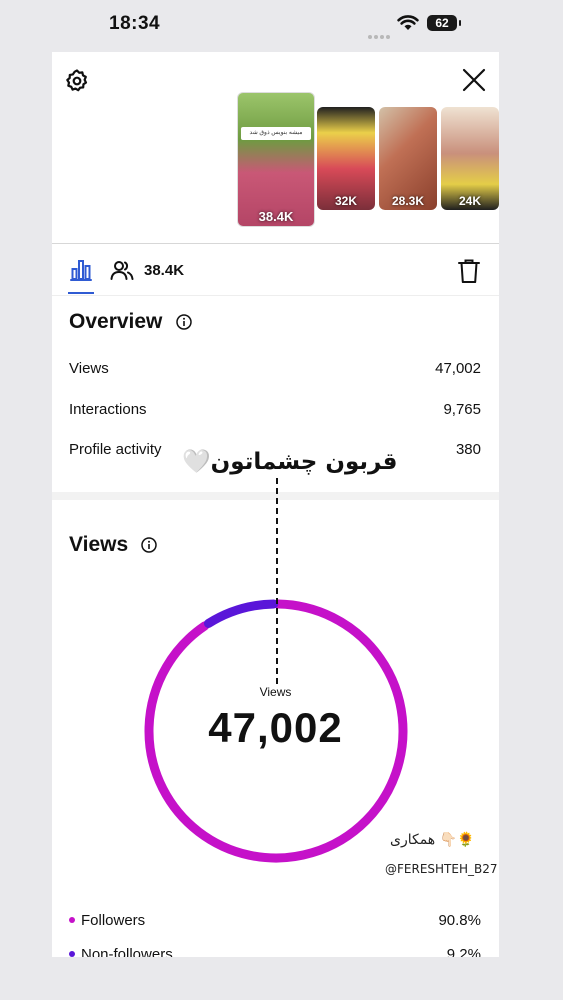  Describe the element at coordinates (459, 920) in the screenshot. I see `legend-value-followers: 90.8%` at that location.